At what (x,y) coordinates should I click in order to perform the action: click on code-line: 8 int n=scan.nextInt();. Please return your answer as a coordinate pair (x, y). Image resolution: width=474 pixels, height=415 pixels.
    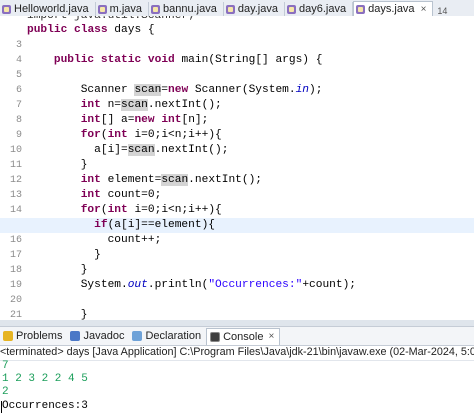
    Looking at the image, I should click on (237, 112).